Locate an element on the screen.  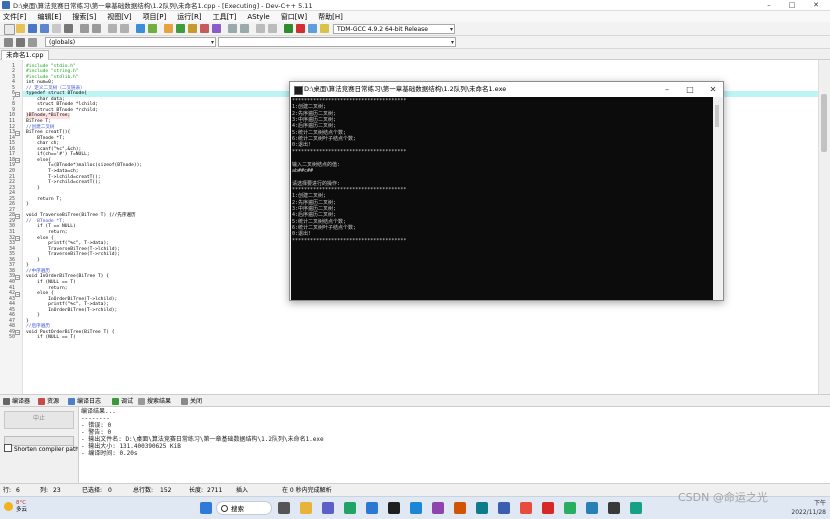
menu-file: 文件[F] is located at coordinates (15, 17).